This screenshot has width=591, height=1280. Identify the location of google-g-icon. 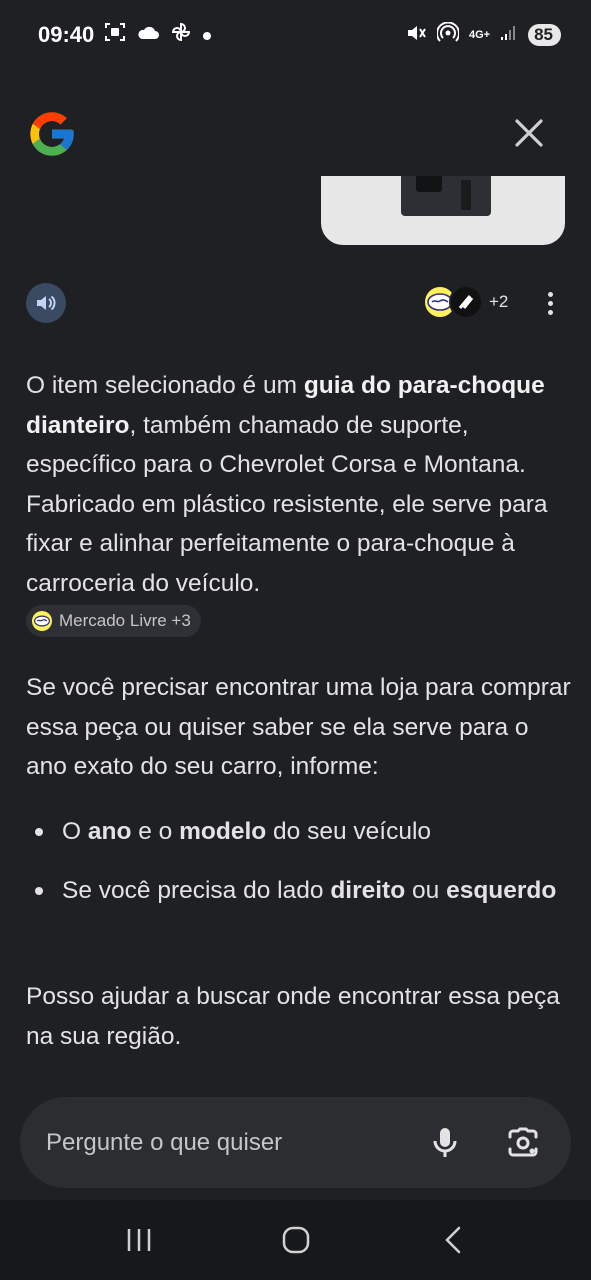
(52, 134).